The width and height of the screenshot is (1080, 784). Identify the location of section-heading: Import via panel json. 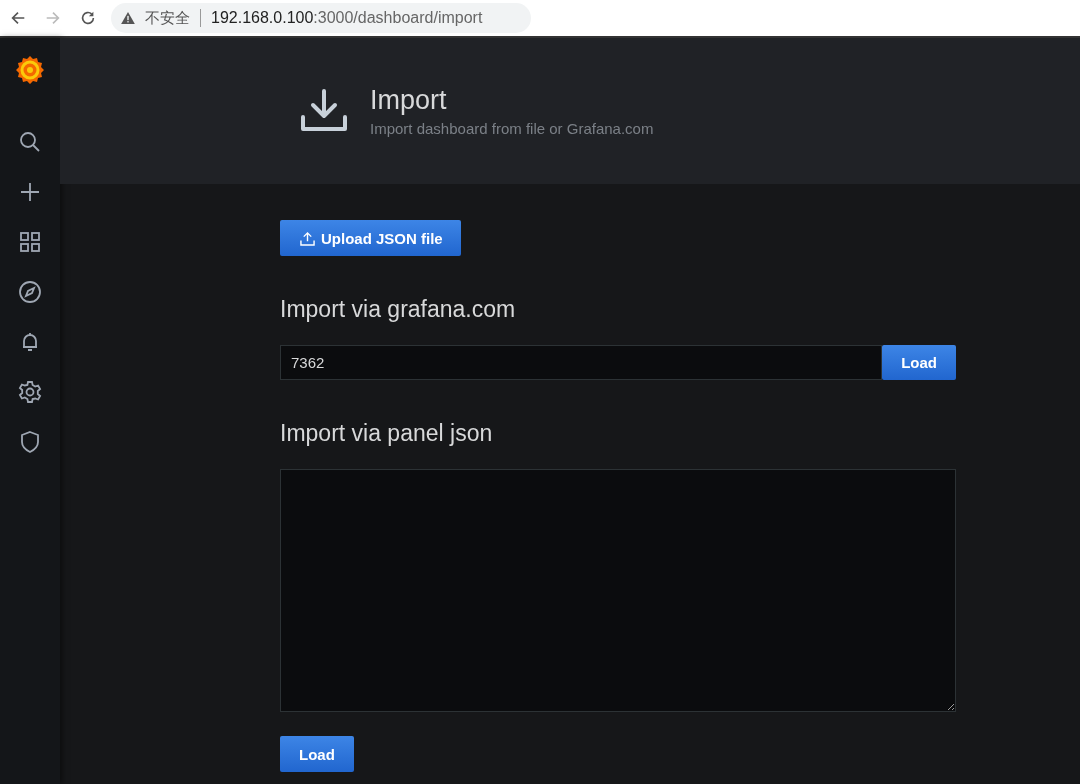
(386, 433).